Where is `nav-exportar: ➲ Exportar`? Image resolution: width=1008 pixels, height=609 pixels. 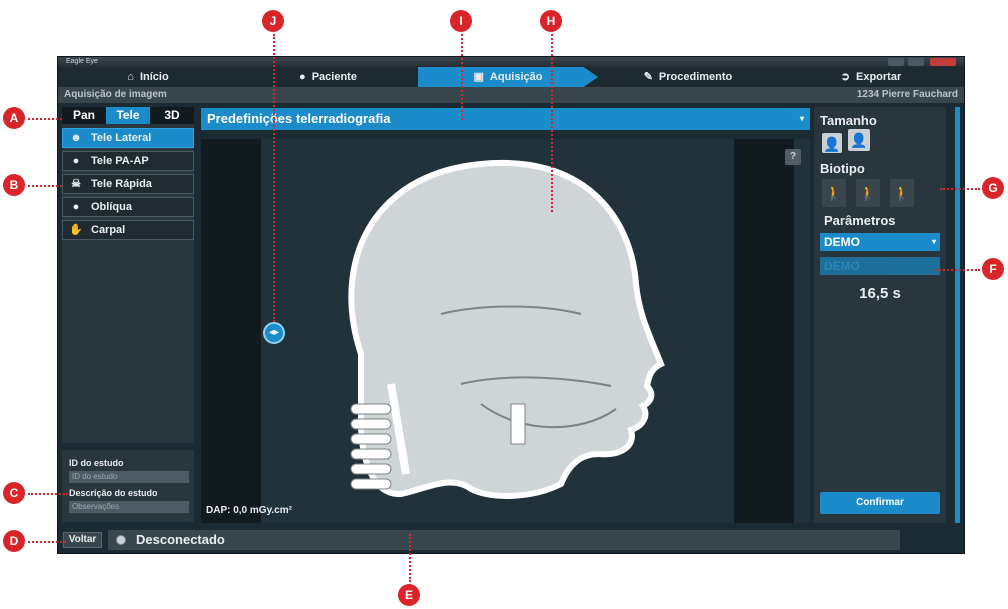 nav-exportar: ➲ Exportar is located at coordinates (871, 77).